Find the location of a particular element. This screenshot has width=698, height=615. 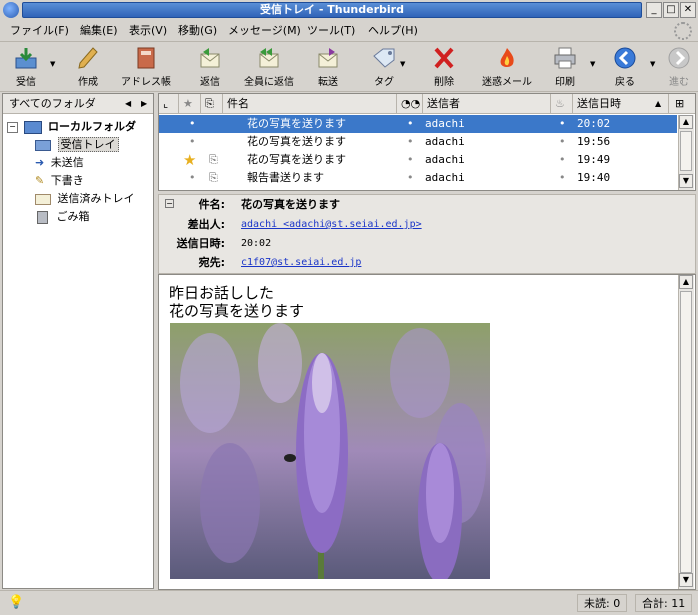

title-bar: 受信トレイ - Thunderbird _ □ ✕ is located at coordinates (349, 10).